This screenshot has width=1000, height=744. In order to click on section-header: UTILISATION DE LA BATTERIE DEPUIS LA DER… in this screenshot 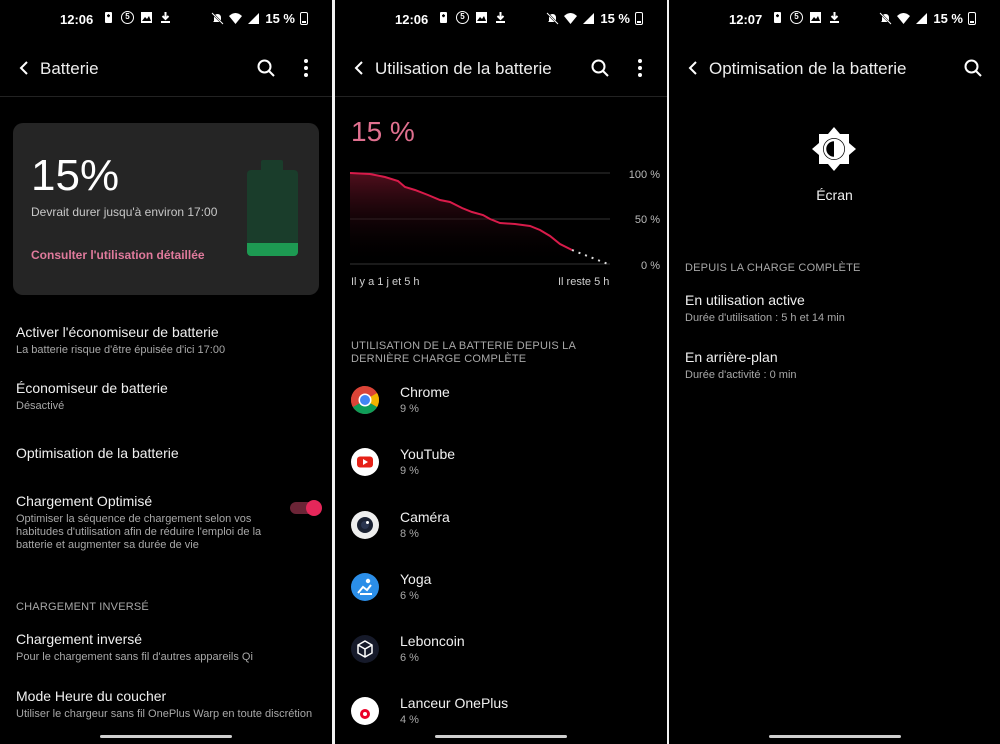, I will do `click(463, 352)`.